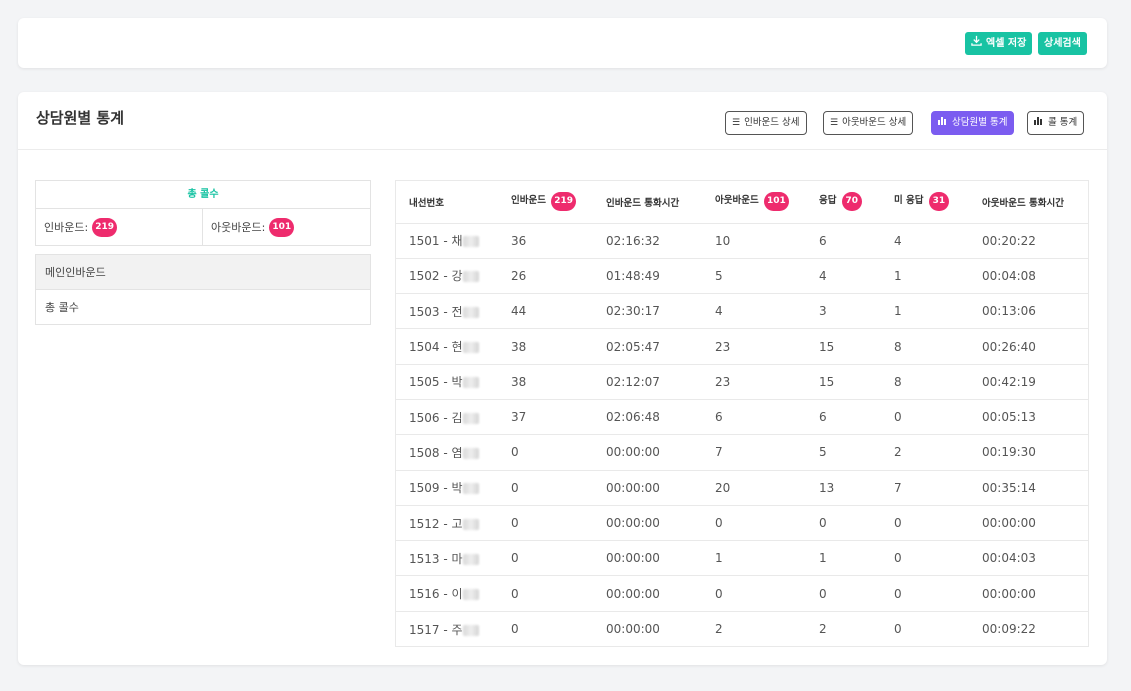 The width and height of the screenshot is (1131, 691). I want to click on extension-cell: 1509 - 박, so click(447, 487).